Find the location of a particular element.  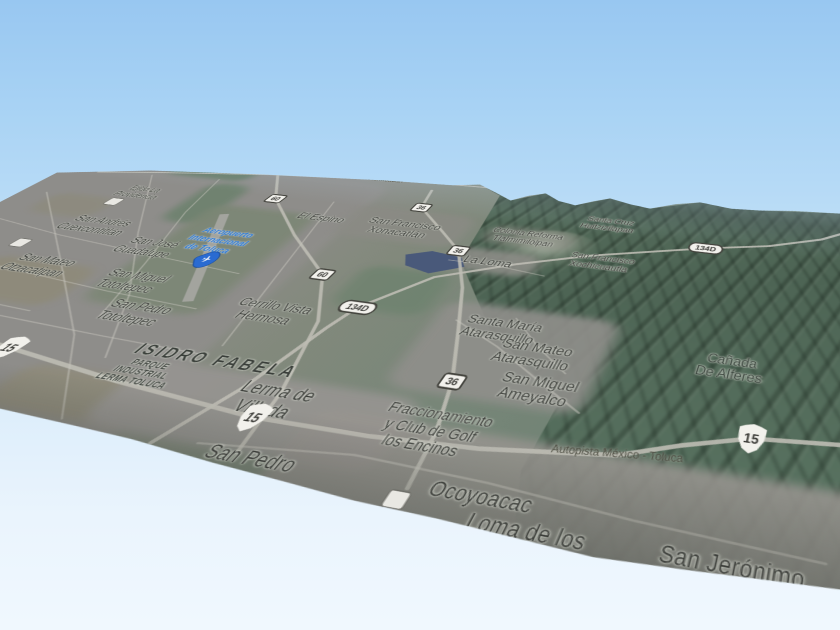

airplane-icon: ✈ is located at coordinates (206, 260).